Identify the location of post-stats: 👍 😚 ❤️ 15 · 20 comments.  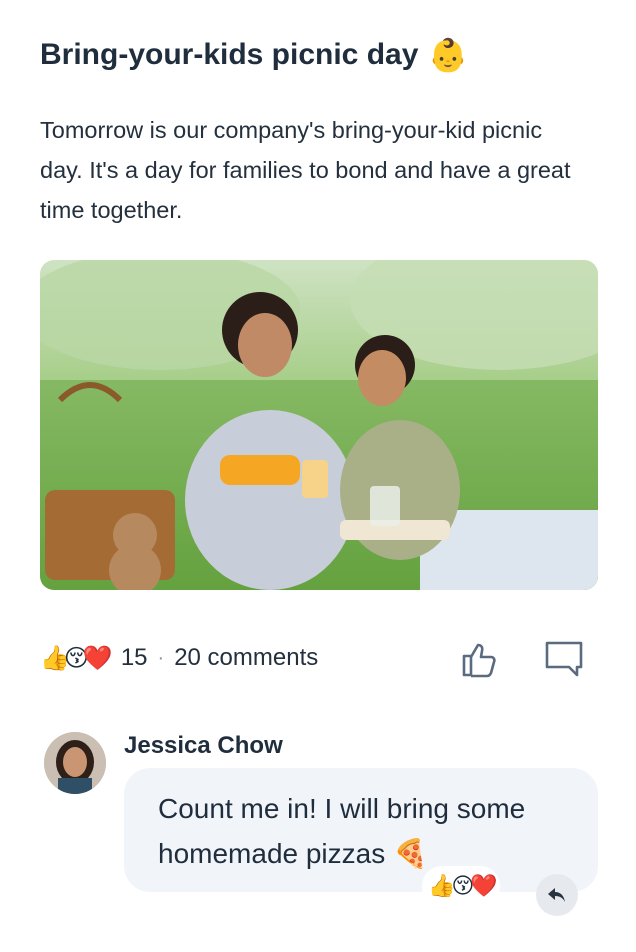
(319, 658).